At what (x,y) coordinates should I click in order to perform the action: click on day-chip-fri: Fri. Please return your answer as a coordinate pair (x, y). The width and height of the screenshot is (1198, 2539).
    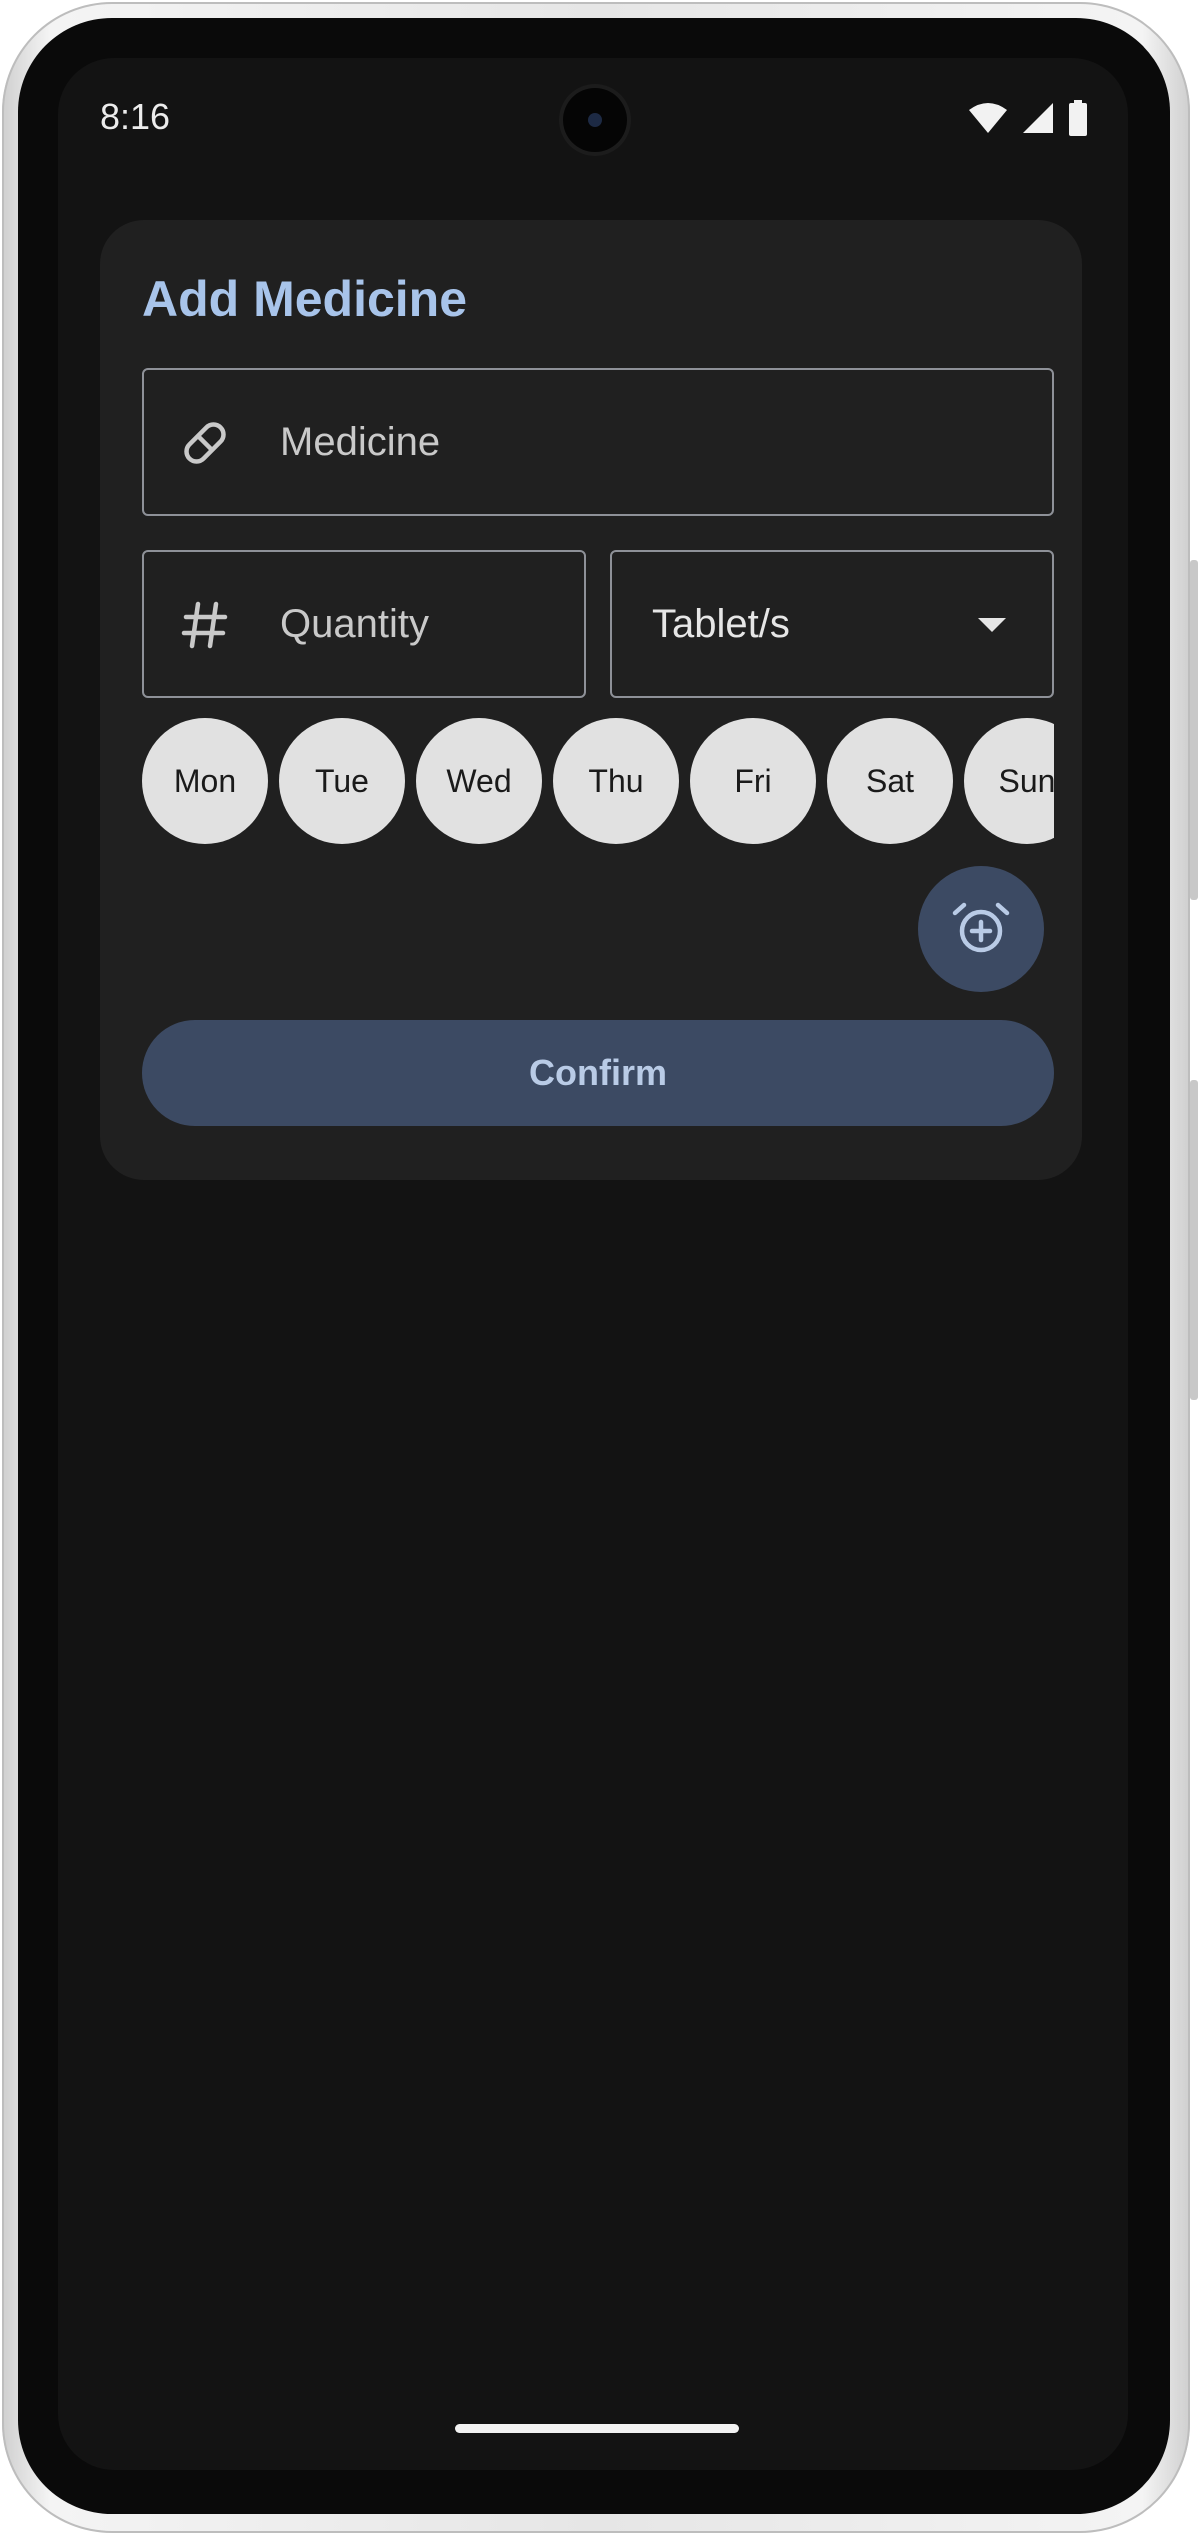
    Looking at the image, I should click on (753, 781).